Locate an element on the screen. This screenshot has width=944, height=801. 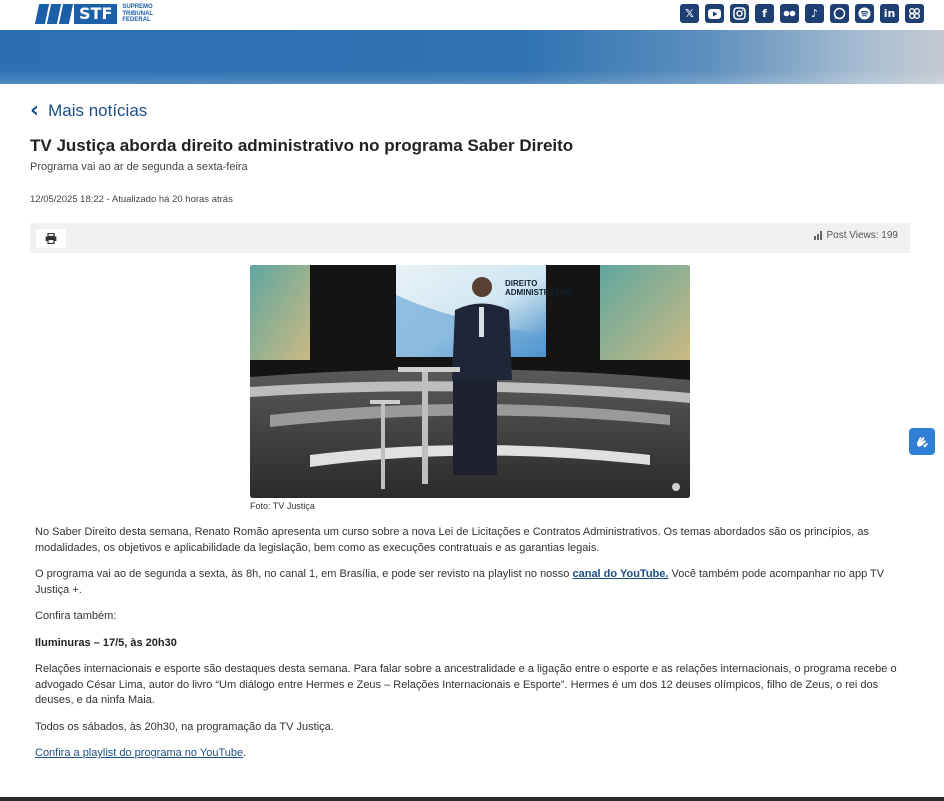
whatsapp-icon is located at coordinates (839, 13).